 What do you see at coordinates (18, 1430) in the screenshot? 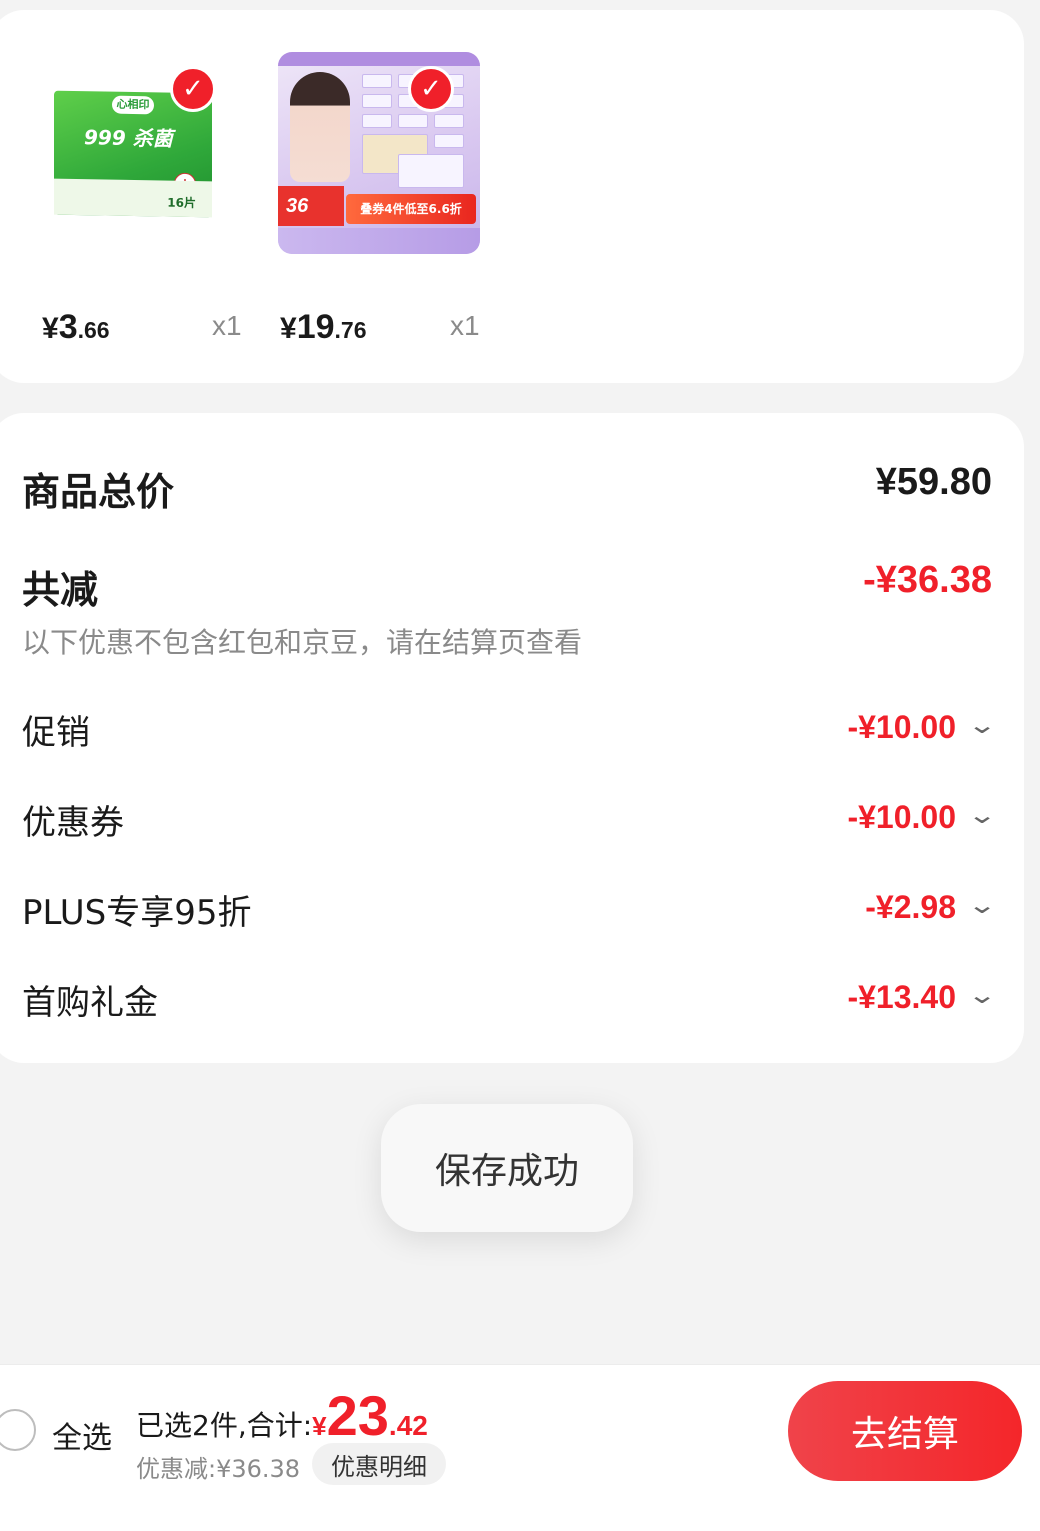
I see `select-all-radio` at bounding box center [18, 1430].